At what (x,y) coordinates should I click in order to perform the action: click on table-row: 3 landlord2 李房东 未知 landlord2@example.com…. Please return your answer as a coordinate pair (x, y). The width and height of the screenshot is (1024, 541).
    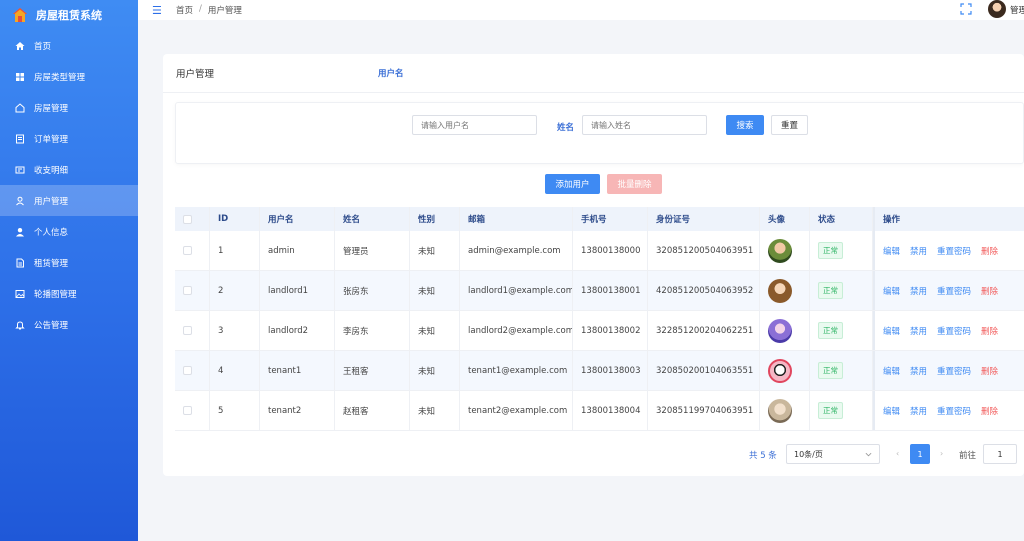
    Looking at the image, I should click on (599, 331).